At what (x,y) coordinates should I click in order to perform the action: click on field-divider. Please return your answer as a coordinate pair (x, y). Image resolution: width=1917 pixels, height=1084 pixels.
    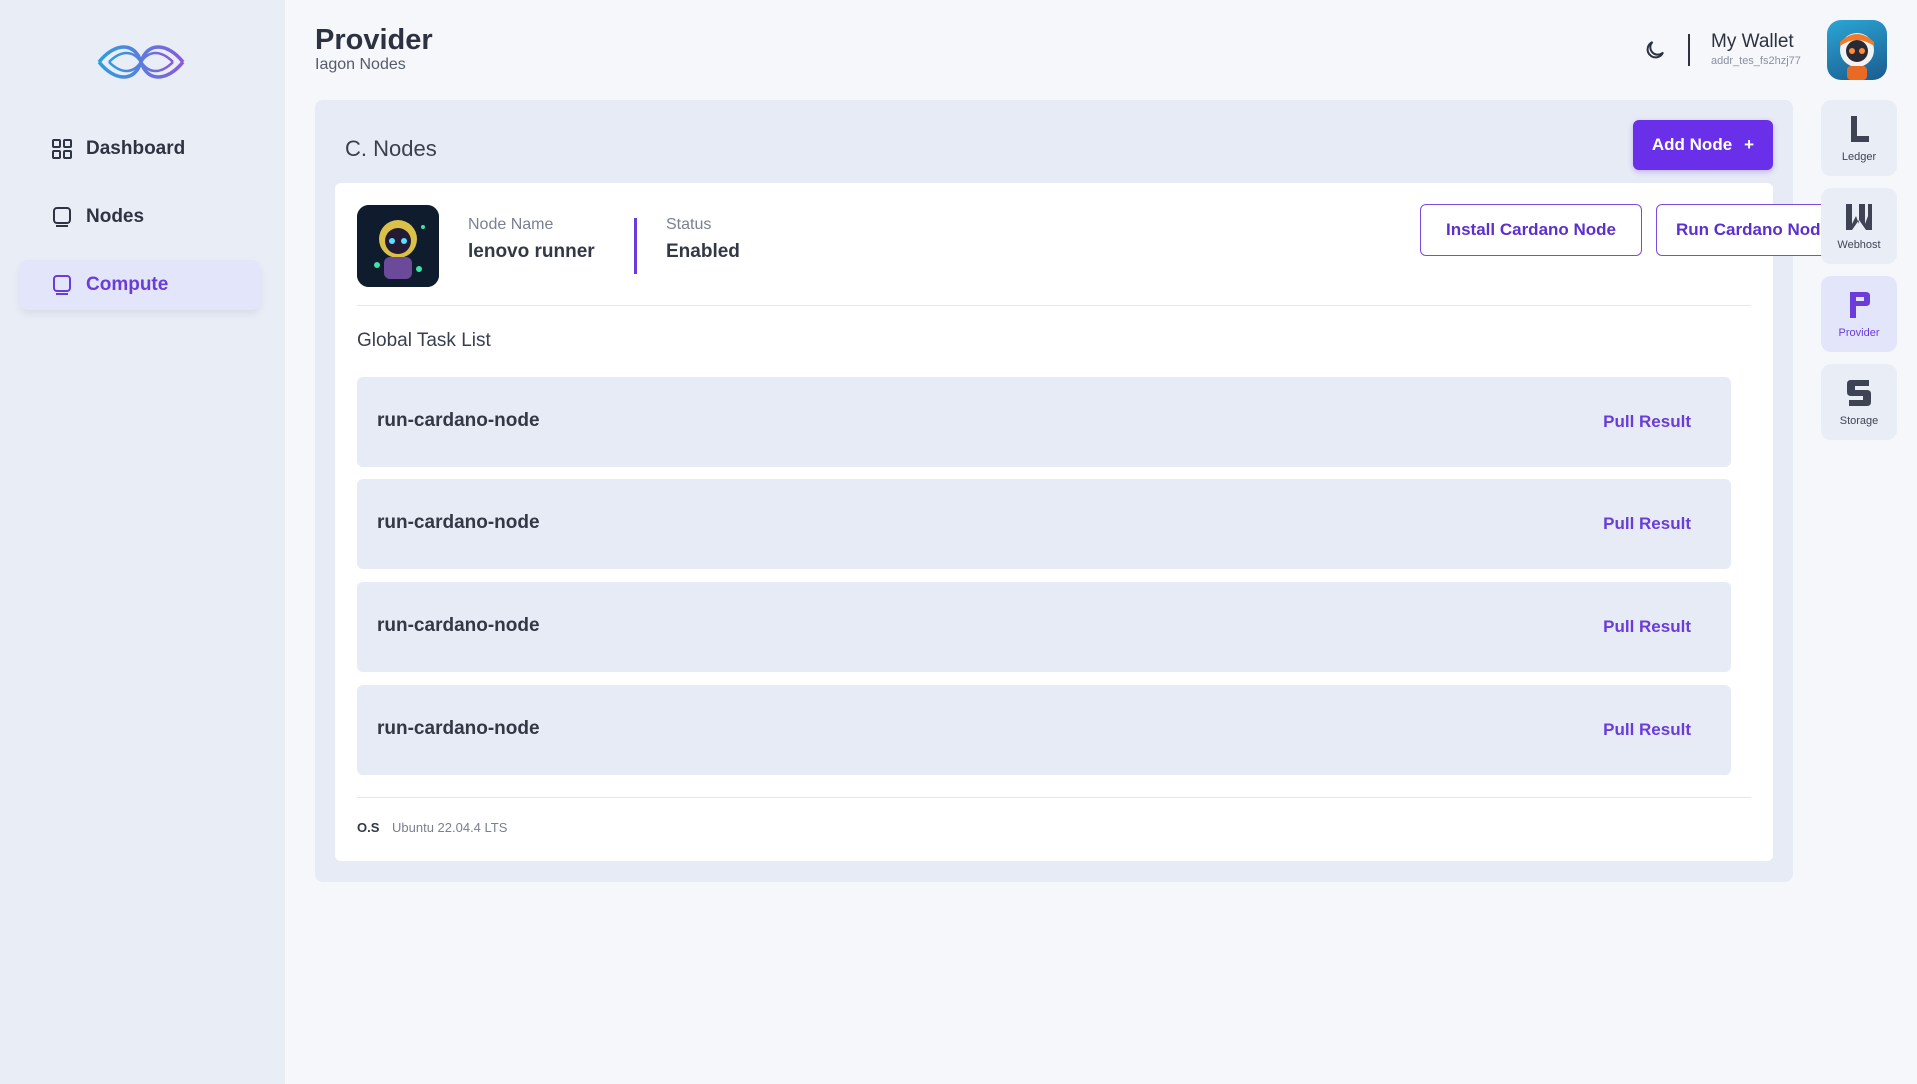
    Looking at the image, I should click on (635, 246).